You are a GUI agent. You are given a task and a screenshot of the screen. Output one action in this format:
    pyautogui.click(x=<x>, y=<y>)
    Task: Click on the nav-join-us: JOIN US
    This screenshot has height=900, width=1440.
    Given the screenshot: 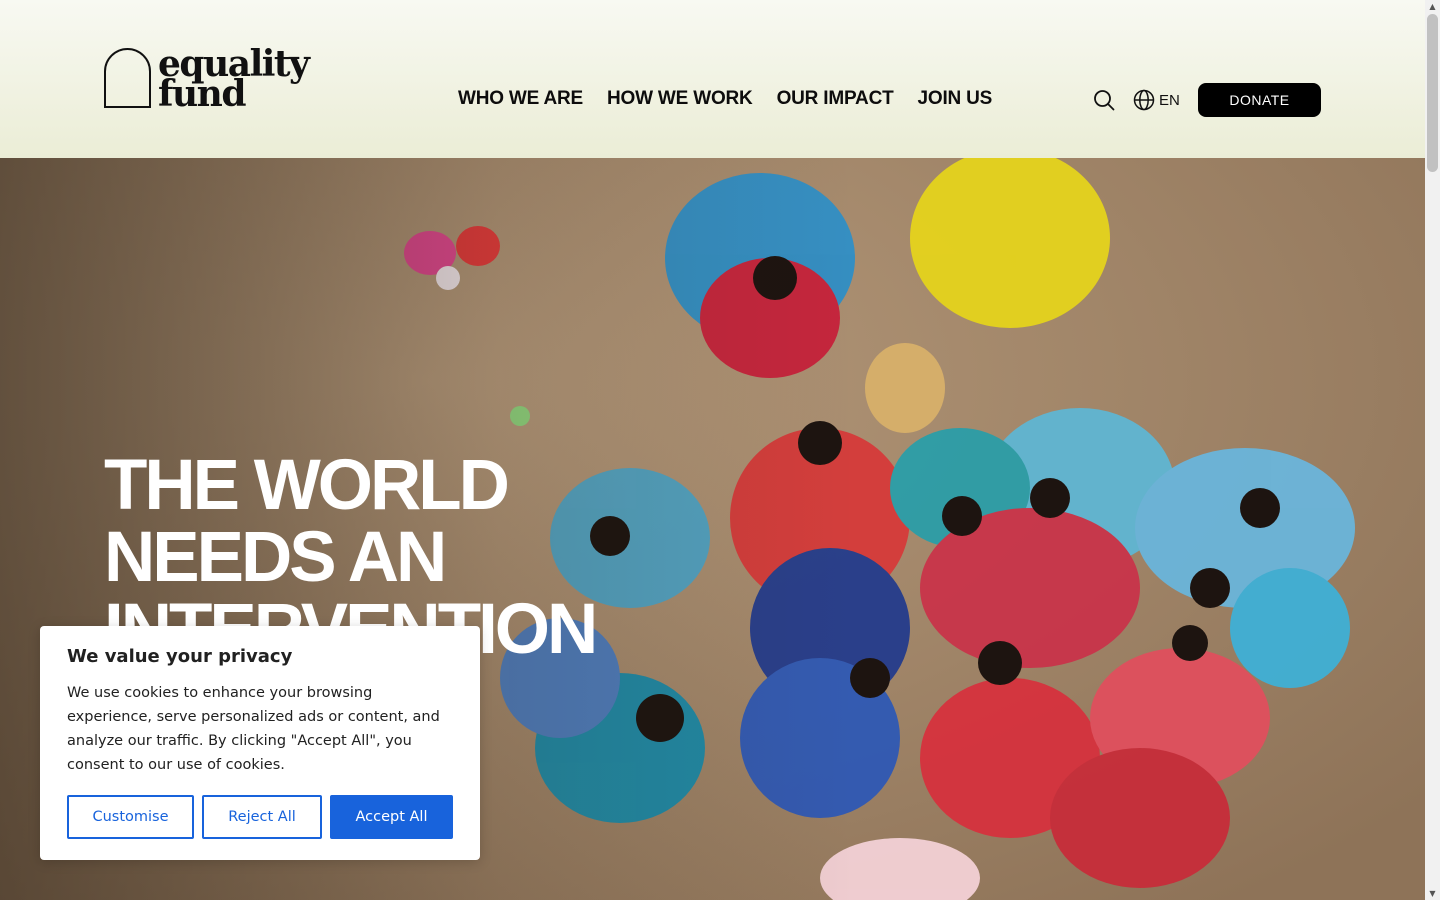 What is the action you would take?
    pyautogui.click(x=955, y=99)
    